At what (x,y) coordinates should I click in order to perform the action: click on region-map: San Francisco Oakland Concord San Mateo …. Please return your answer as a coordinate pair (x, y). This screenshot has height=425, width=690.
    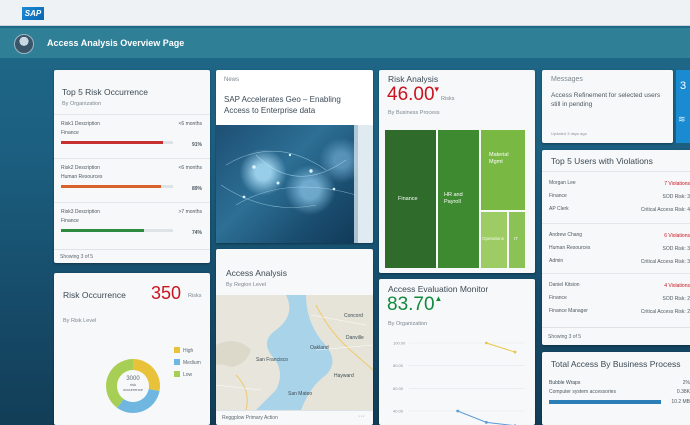
    Looking at the image, I should click on (294, 353).